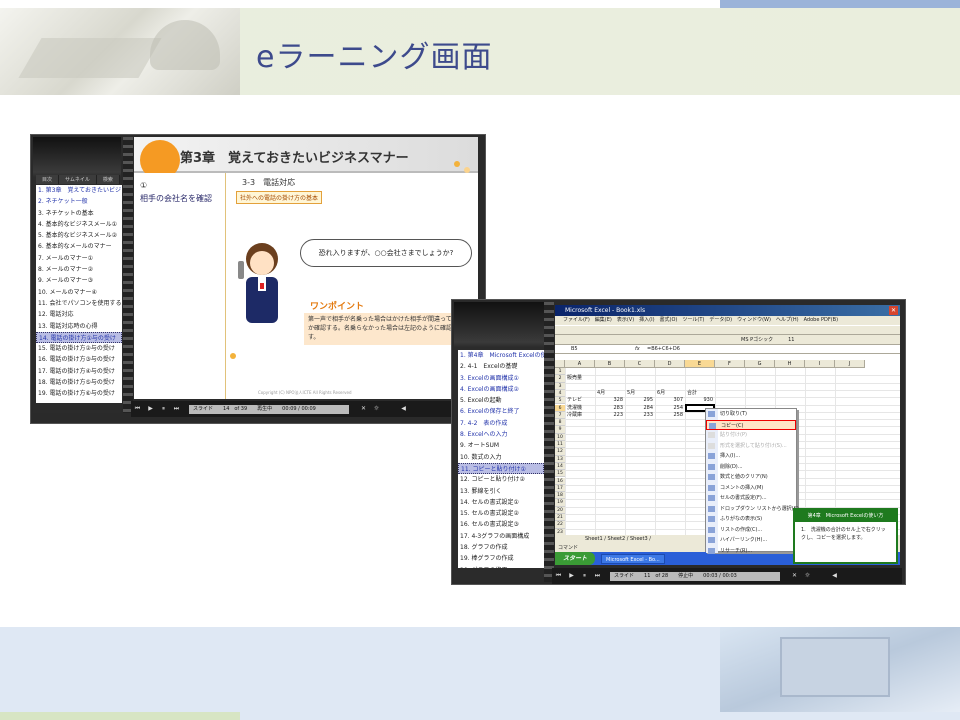  What do you see at coordinates (560, 510) in the screenshot?
I see `row-header: 20` at bounding box center [560, 510].